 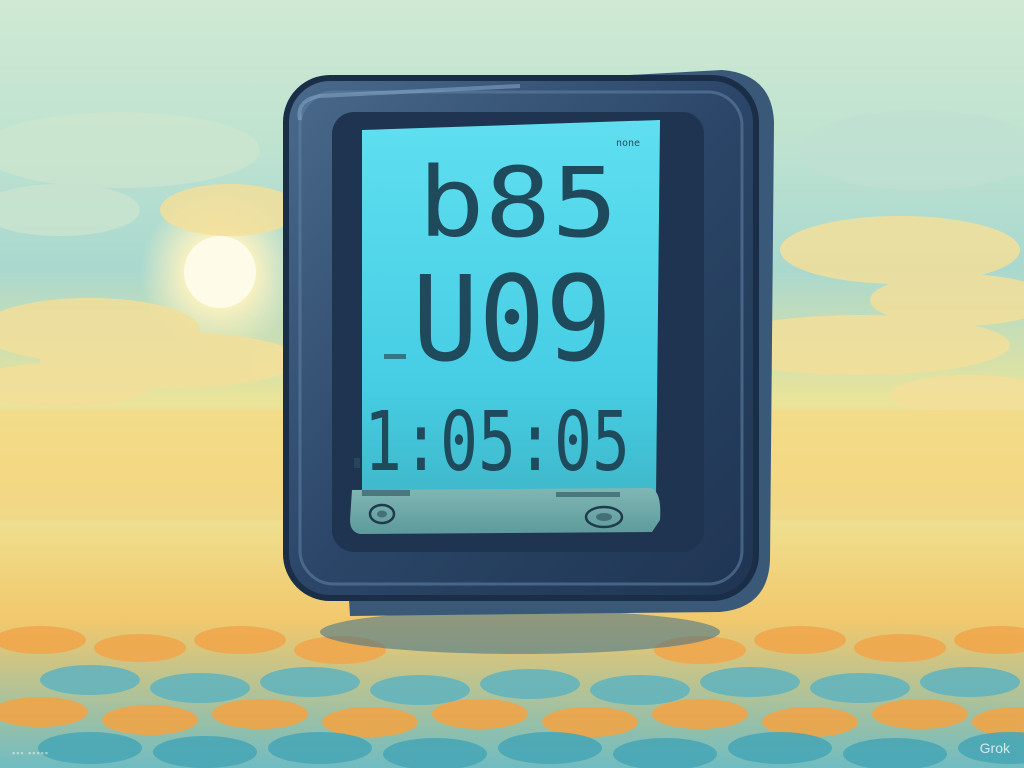 What do you see at coordinates (628, 143) in the screenshot?
I see `lcd-corner-label: none` at bounding box center [628, 143].